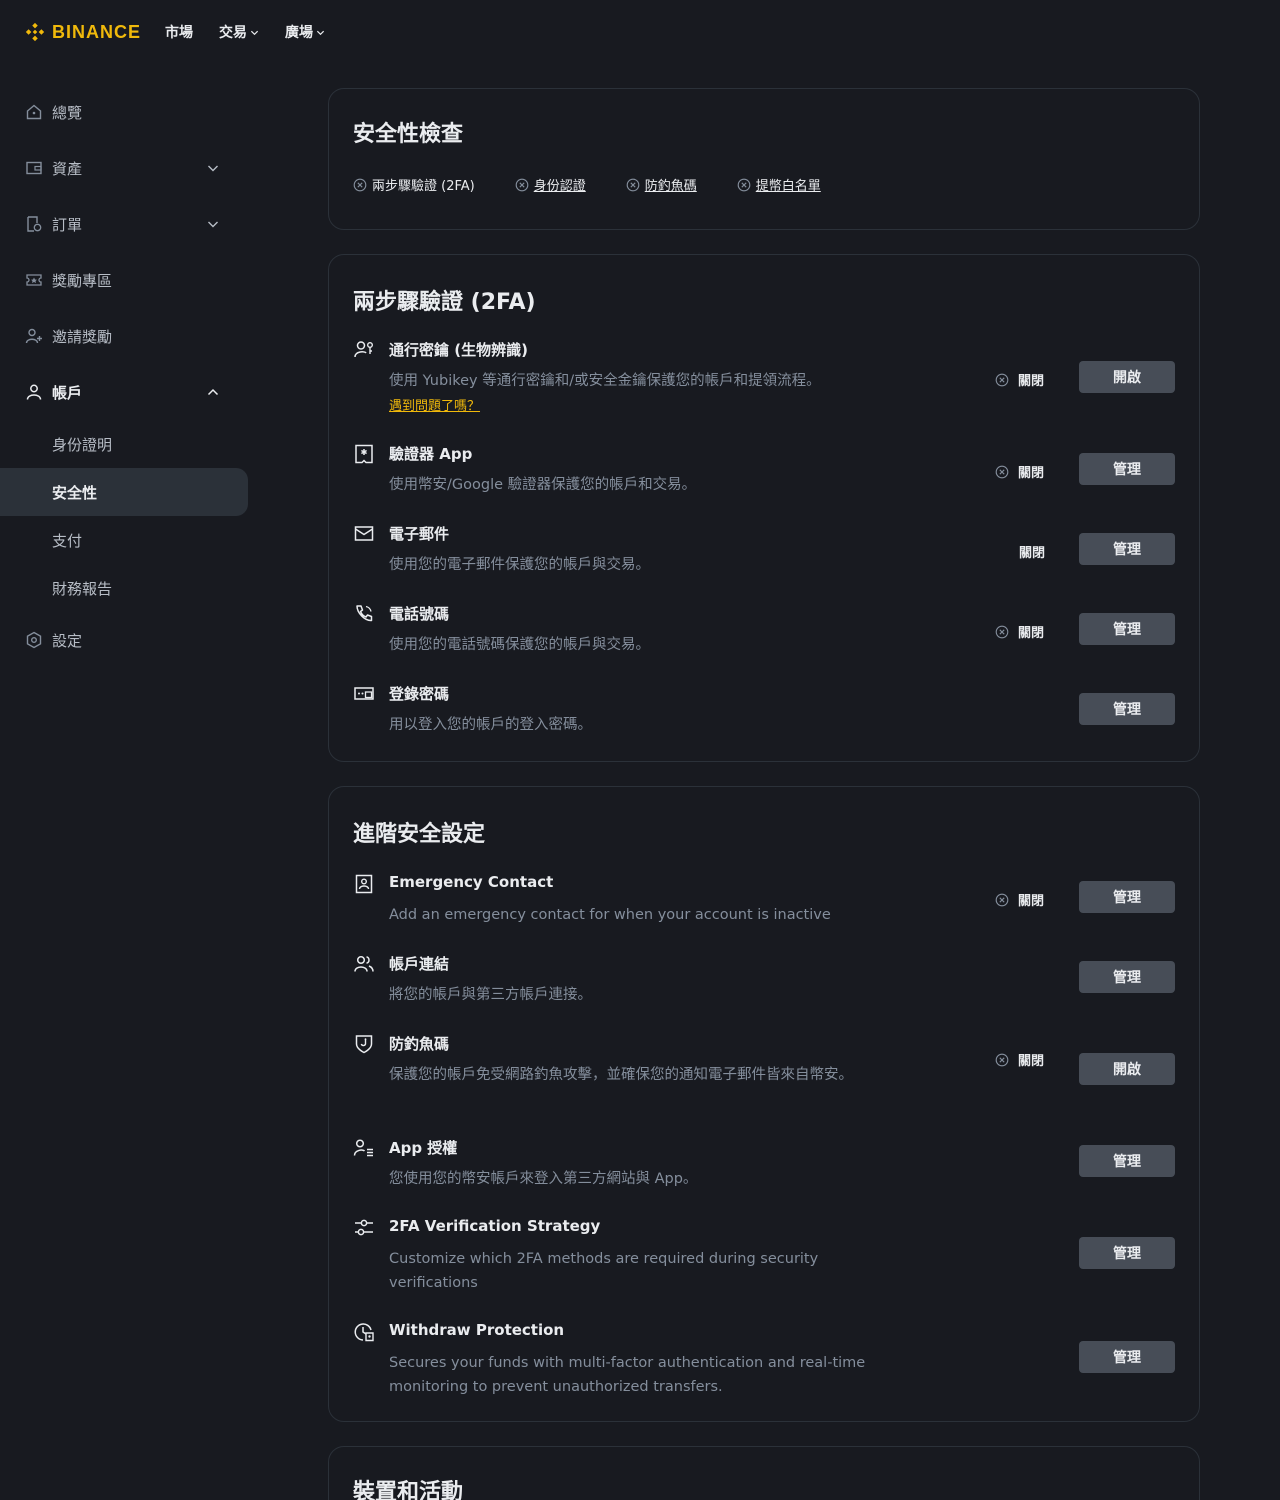 The image size is (1280, 1500). What do you see at coordinates (124, 168) in the screenshot?
I see `sidebar-item-assets: 資產` at bounding box center [124, 168].